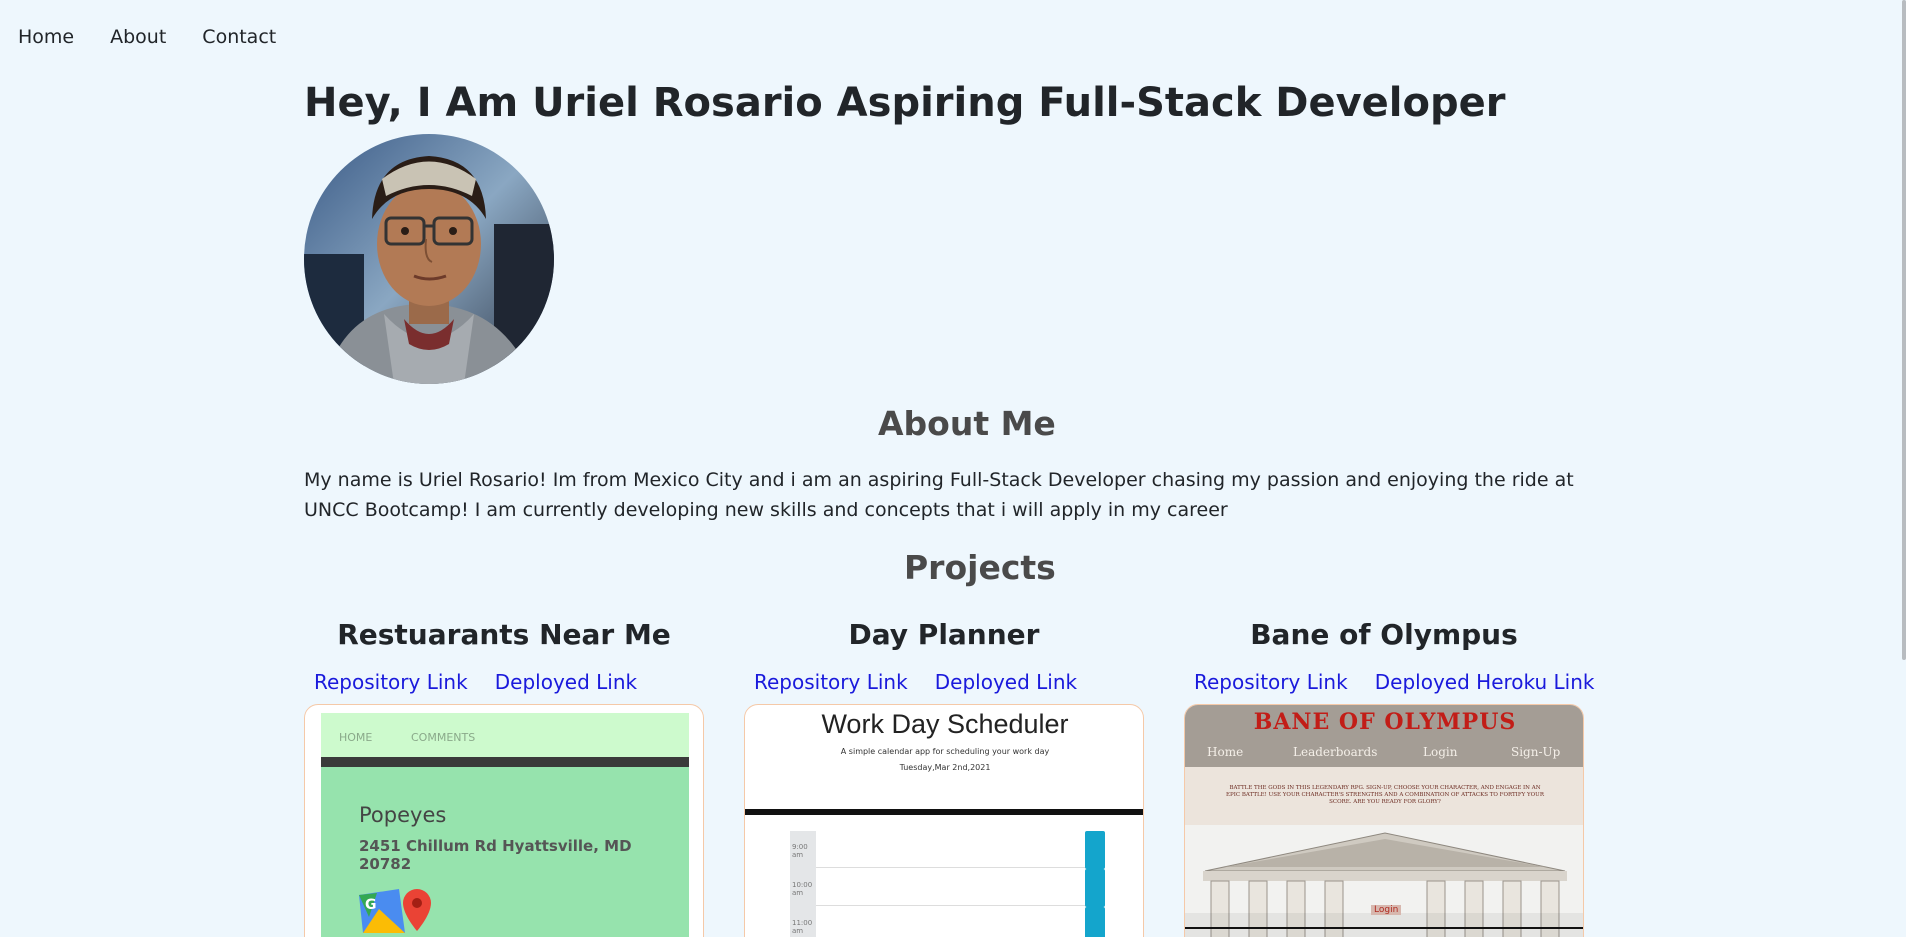  I want to click on project-links: Repository Link Deployed Heroku Link, so click(1389, 685).